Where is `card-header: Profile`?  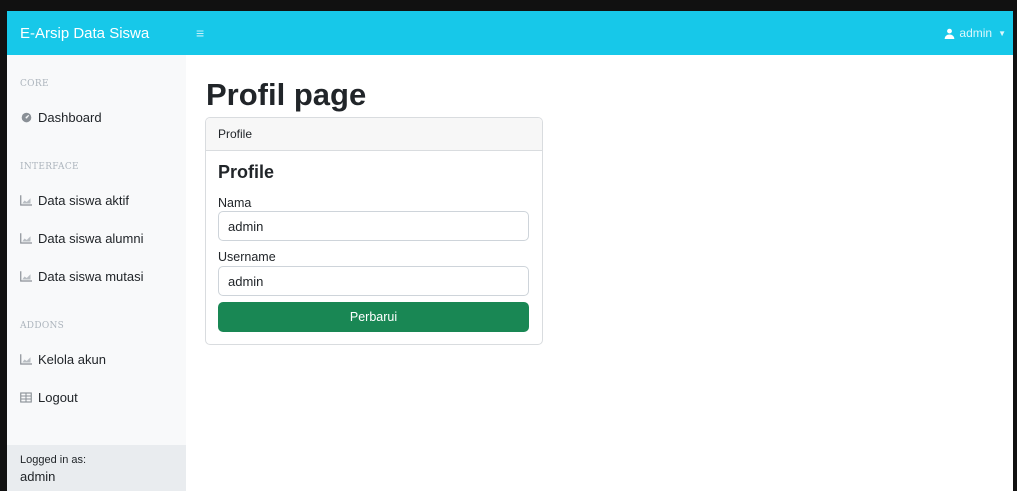 card-header: Profile is located at coordinates (374, 134).